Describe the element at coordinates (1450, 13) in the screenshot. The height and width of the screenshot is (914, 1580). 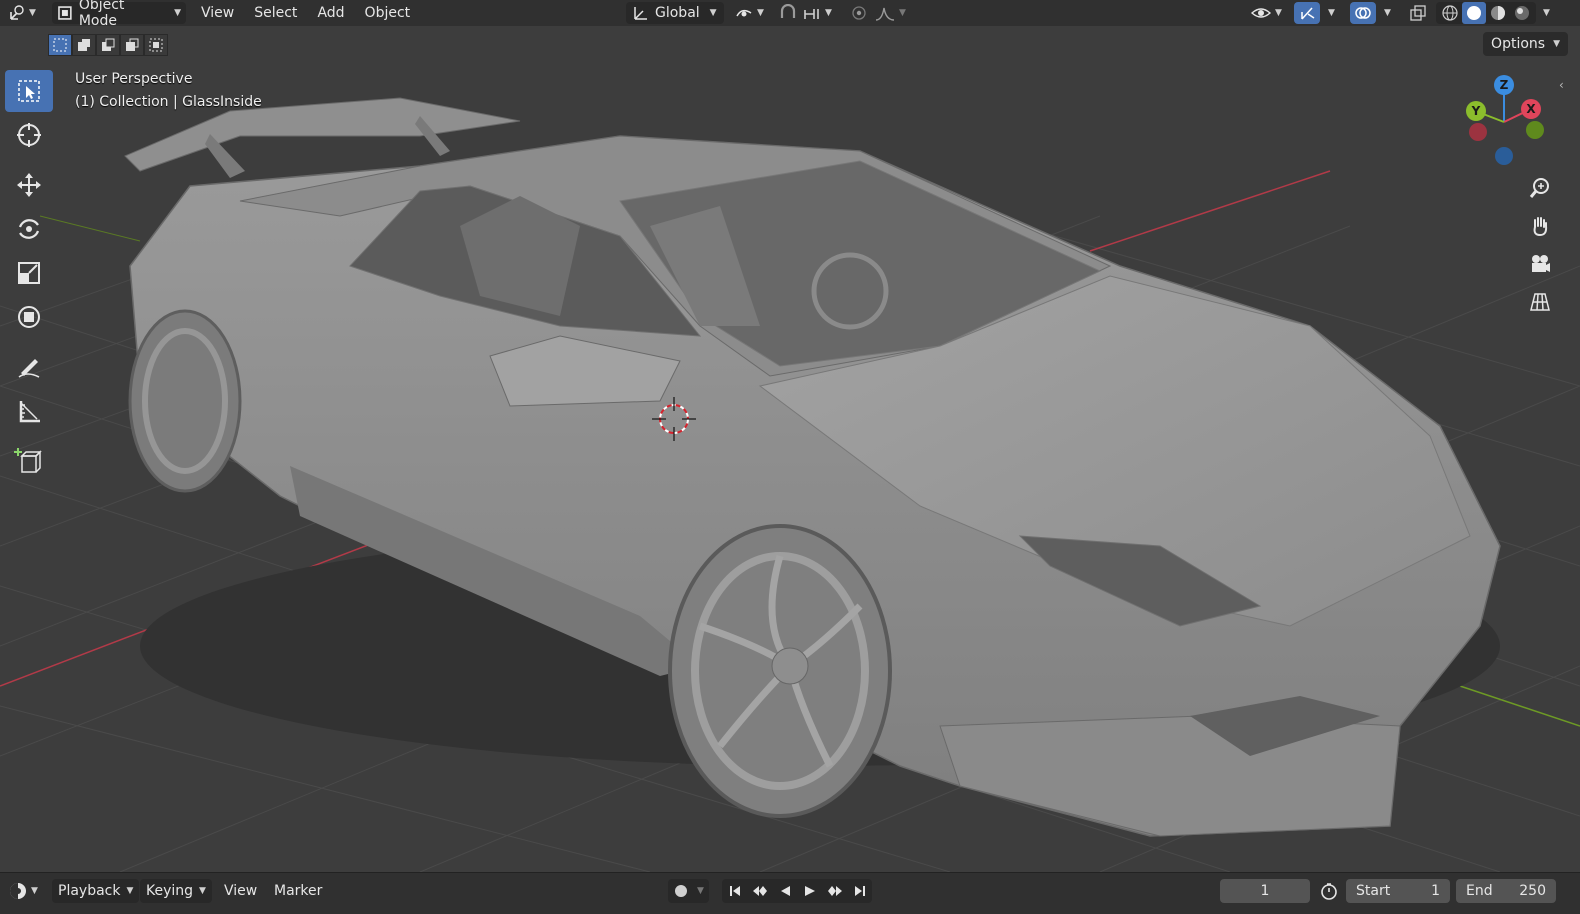
I see `shading-wireframe-button` at that location.